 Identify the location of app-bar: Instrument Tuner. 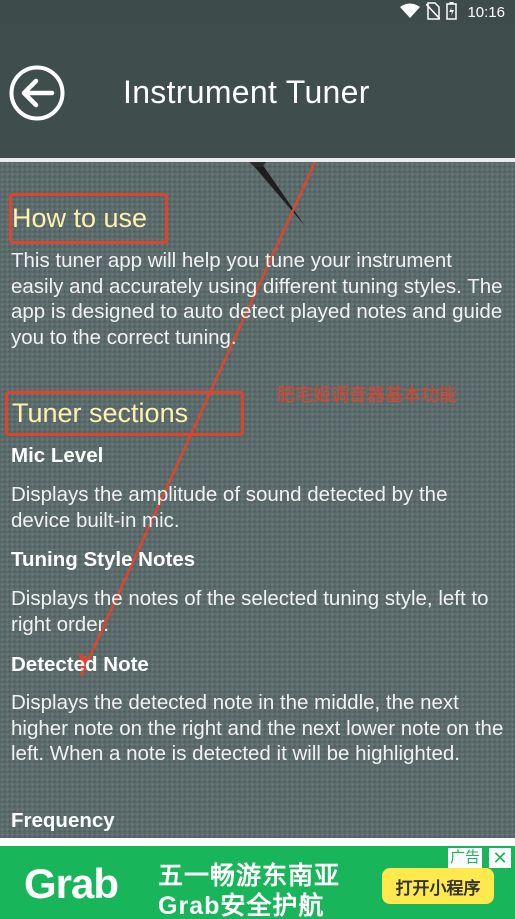
(257, 91).